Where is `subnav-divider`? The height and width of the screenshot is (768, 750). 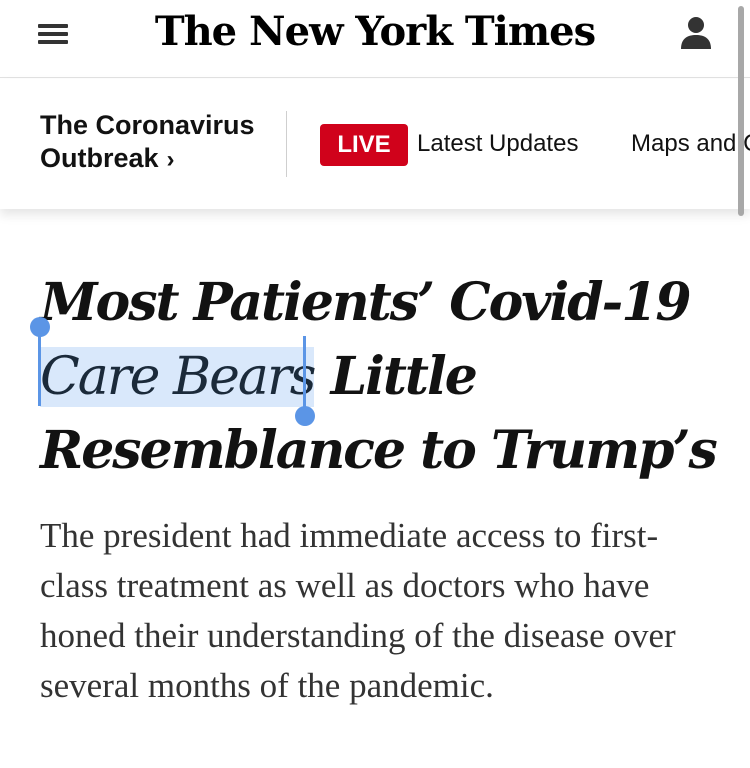
subnav-divider is located at coordinates (286, 144).